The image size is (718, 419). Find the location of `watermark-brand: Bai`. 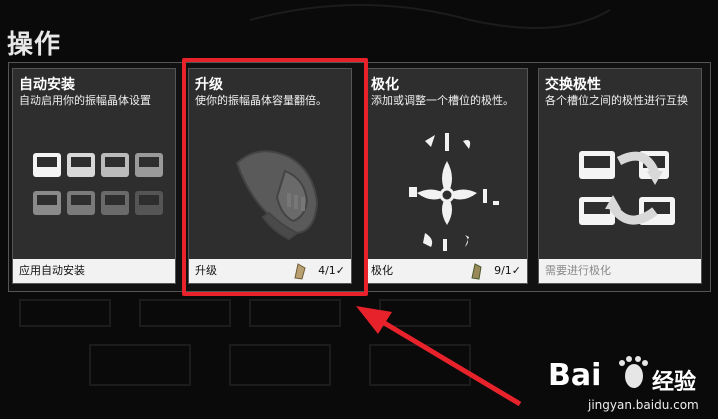

watermark-brand: Bai is located at coordinates (575, 375).